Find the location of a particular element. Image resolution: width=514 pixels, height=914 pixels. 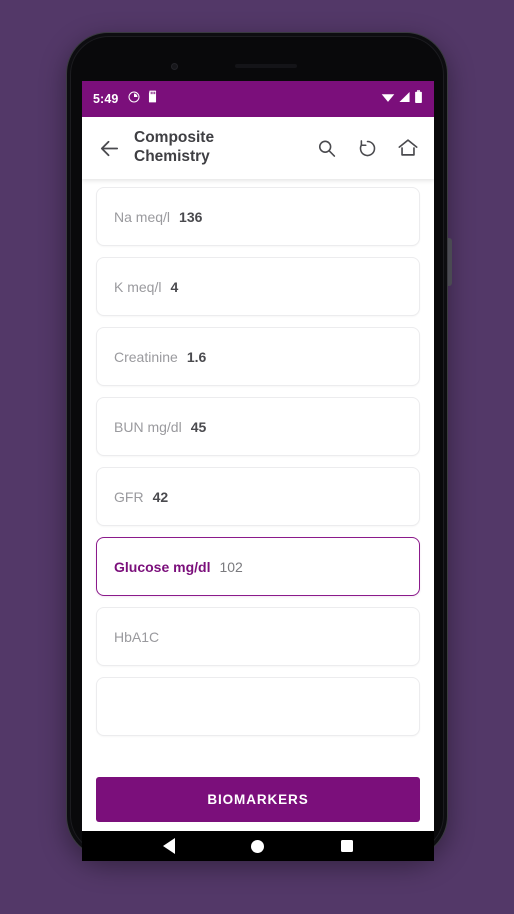

back-button is located at coordinates (109, 148).